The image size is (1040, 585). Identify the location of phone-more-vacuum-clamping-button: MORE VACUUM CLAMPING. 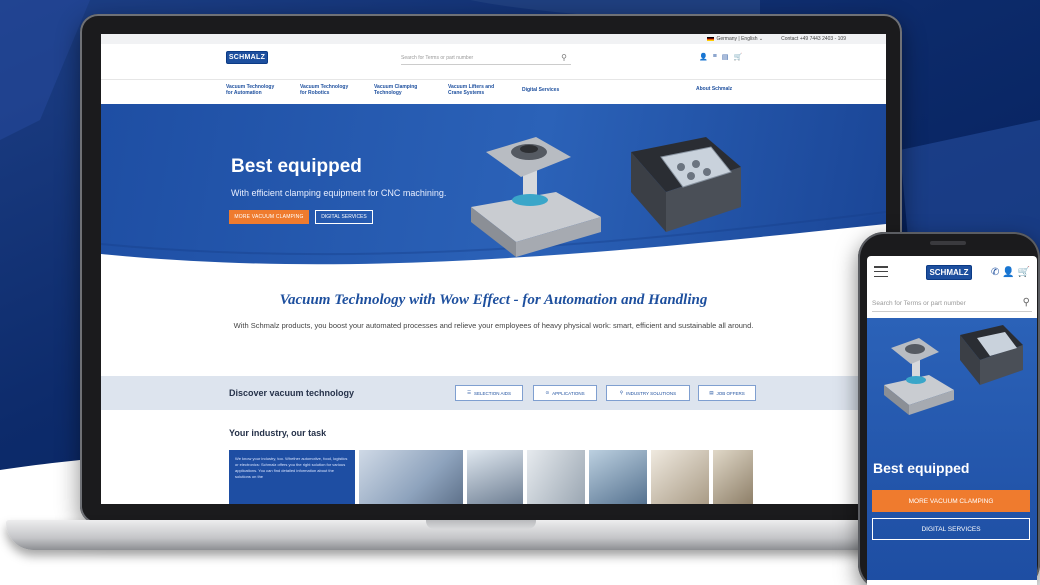
(951, 501).